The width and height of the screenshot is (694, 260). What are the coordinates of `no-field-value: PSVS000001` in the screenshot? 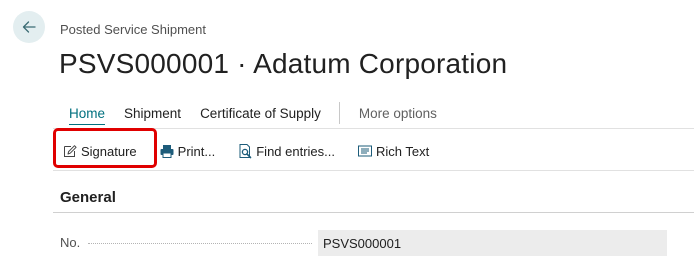 It's located at (492, 243).